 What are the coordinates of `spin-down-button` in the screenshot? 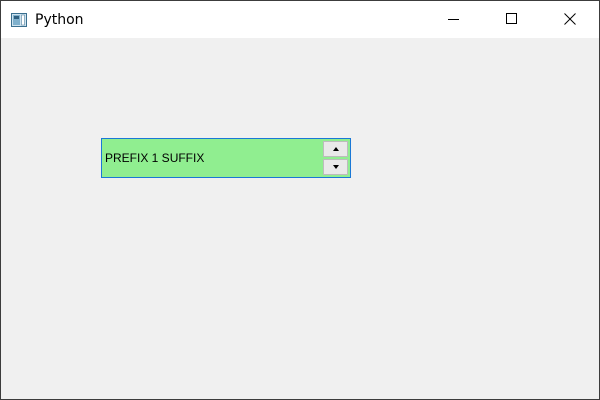 It's located at (335, 167).